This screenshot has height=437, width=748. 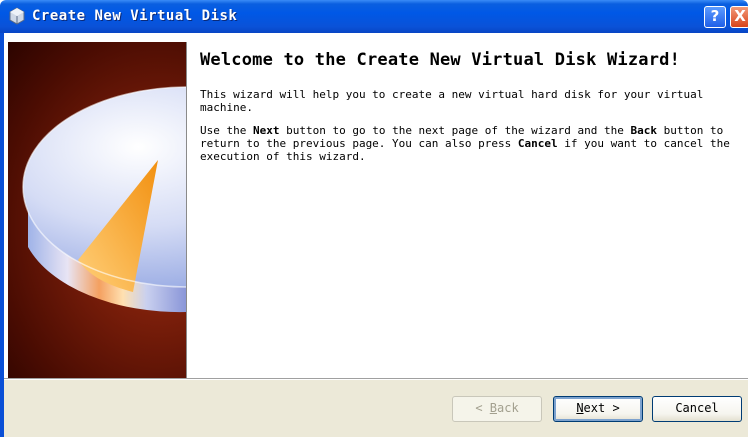 I want to click on next-button: Next >, so click(x=598, y=409).